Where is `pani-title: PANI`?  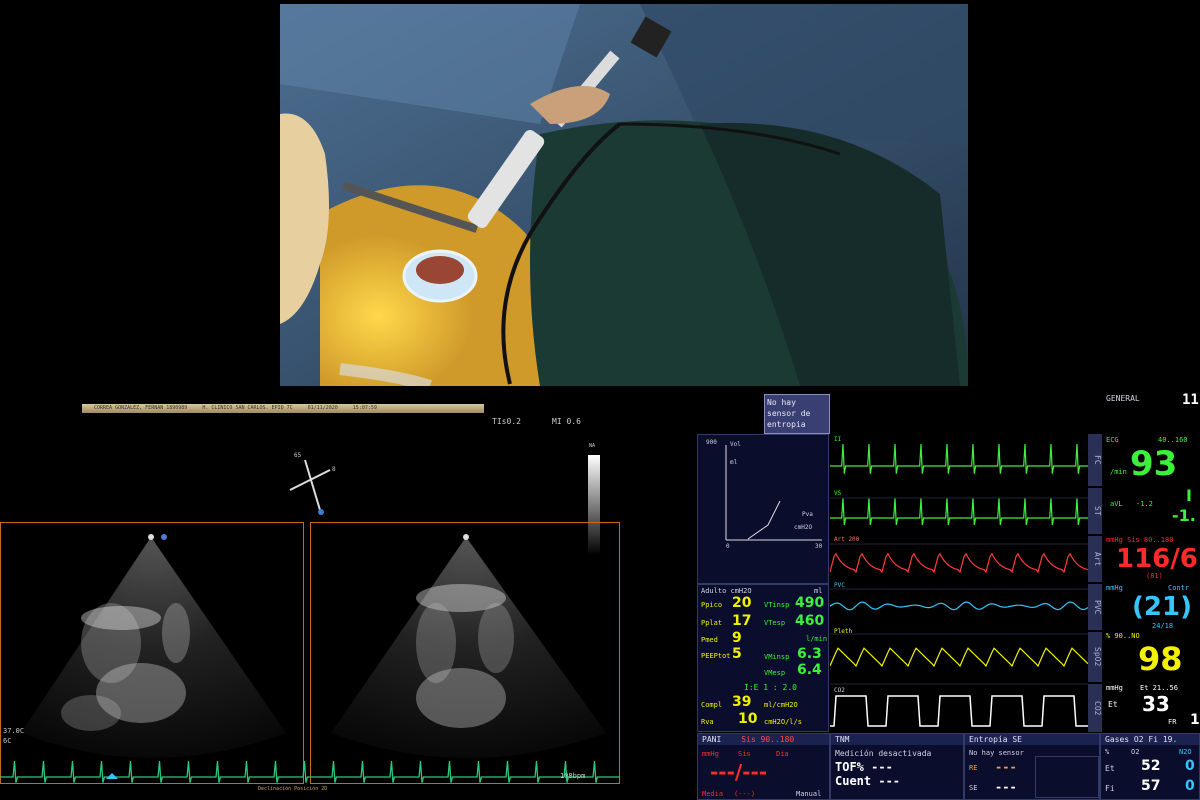 pani-title: PANI is located at coordinates (712, 739).